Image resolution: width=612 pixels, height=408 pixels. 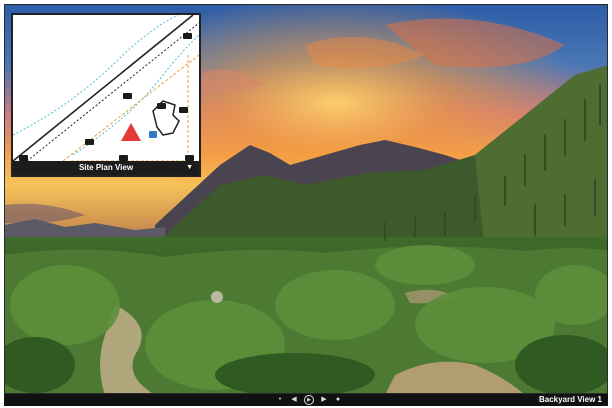 I want to click on site-plan-minimap: Site Plan View ▼, so click(x=106, y=95).